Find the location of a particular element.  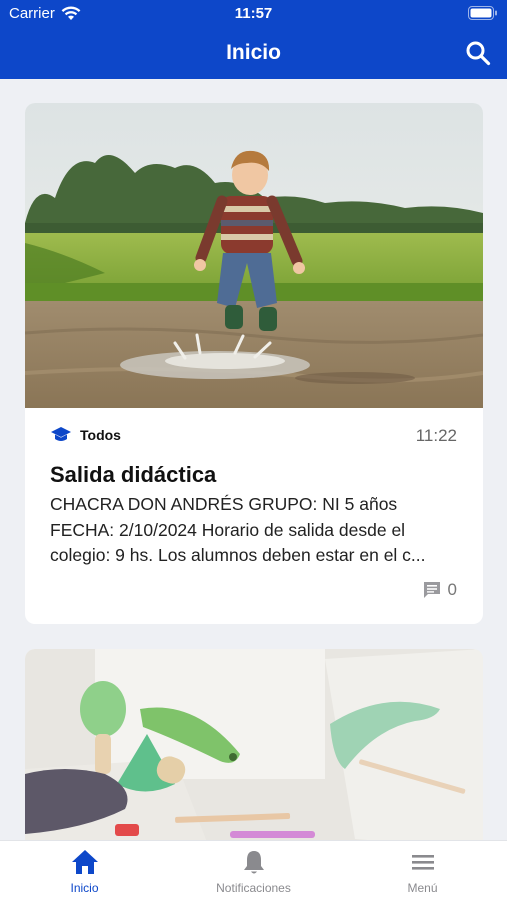

audience-tag: Todos is located at coordinates (85, 435).